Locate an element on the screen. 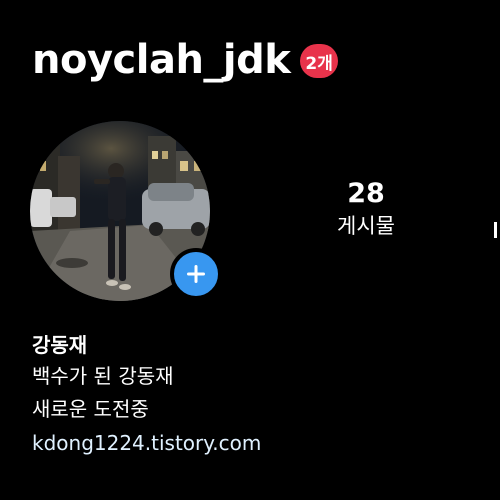 The image size is (500, 500). bio-line: 백수가 된 강동재 is located at coordinates (103, 376).